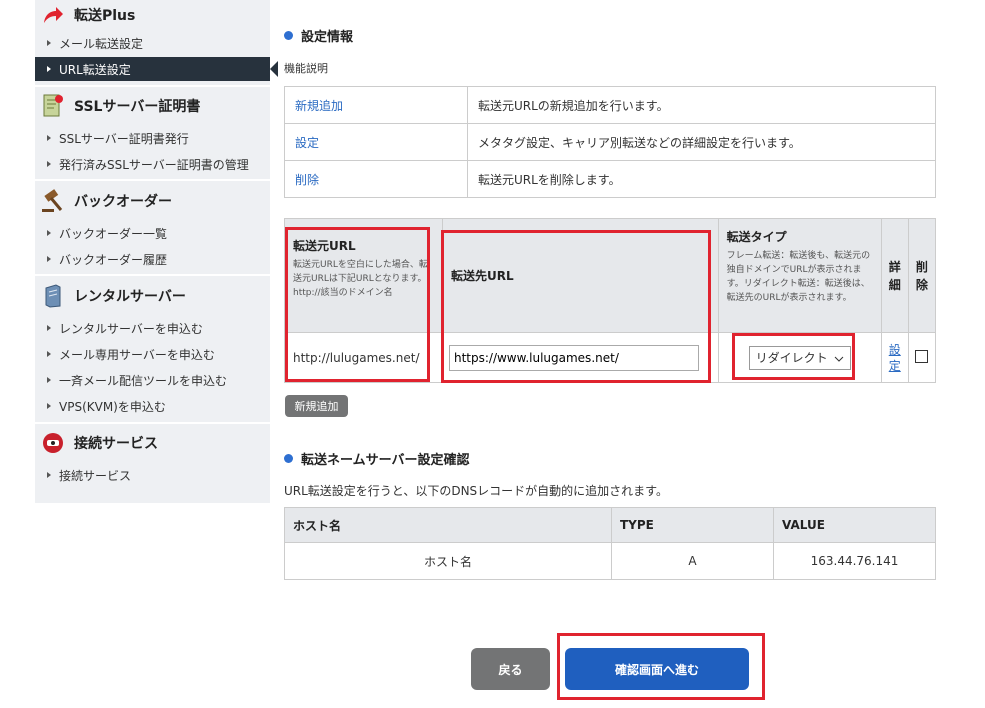 The image size is (985, 708). What do you see at coordinates (448, 561) in the screenshot?
I see `dns-host-cell: ホスト名` at bounding box center [448, 561].